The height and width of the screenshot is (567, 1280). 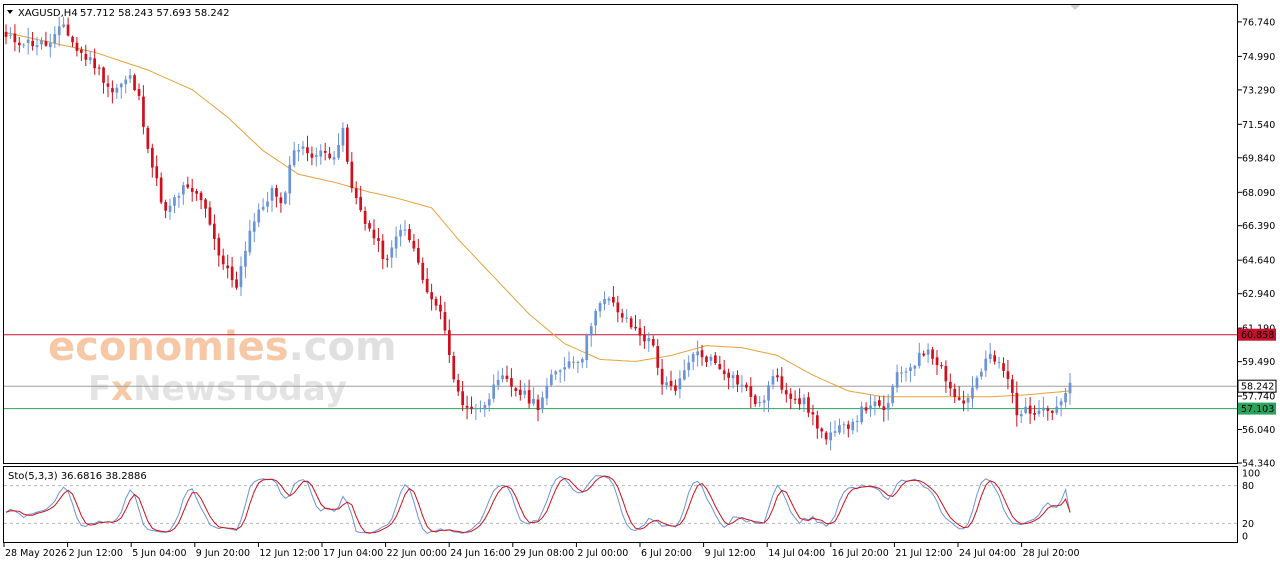 I want to click on level-tag-resistance: 60.858, so click(x=1257, y=334).